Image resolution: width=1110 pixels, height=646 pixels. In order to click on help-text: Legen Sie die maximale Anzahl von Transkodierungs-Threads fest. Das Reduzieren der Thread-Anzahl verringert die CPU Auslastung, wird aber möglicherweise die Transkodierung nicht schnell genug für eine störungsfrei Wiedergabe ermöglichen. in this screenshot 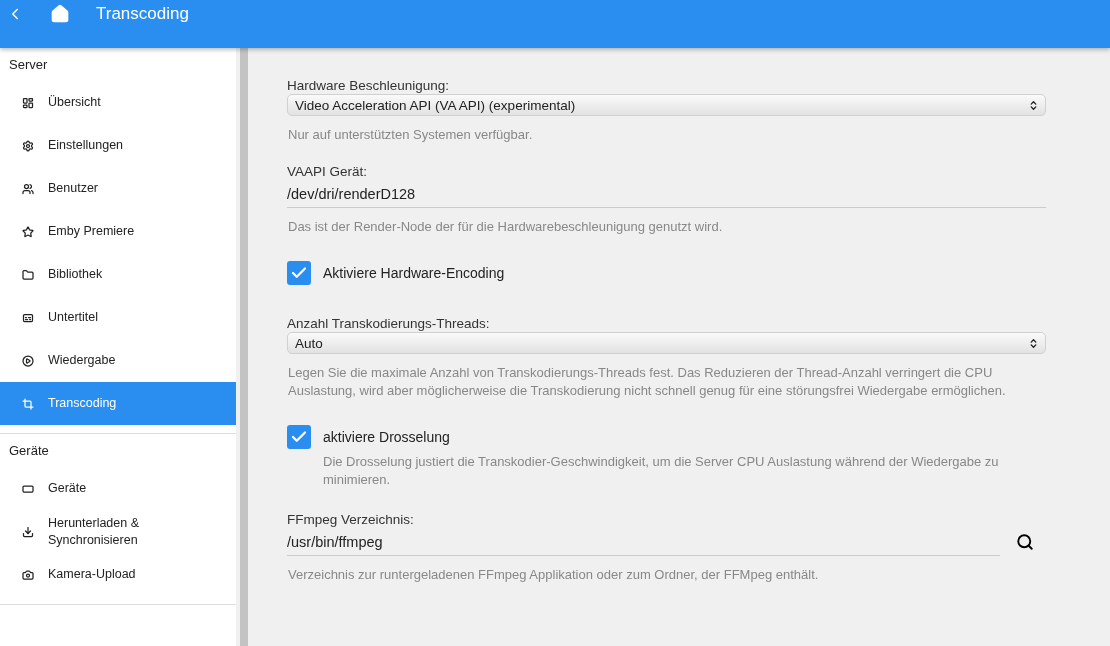, I will do `click(647, 382)`.